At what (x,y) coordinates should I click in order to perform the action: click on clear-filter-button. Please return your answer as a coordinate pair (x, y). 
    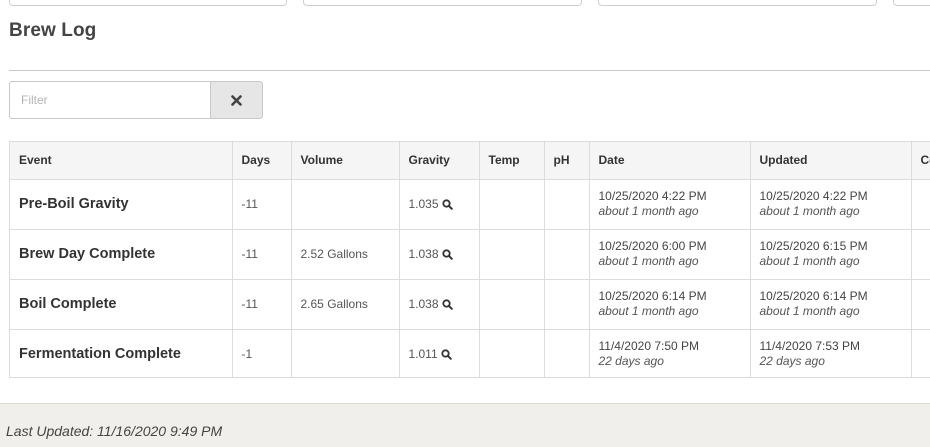
    Looking at the image, I should click on (236, 100).